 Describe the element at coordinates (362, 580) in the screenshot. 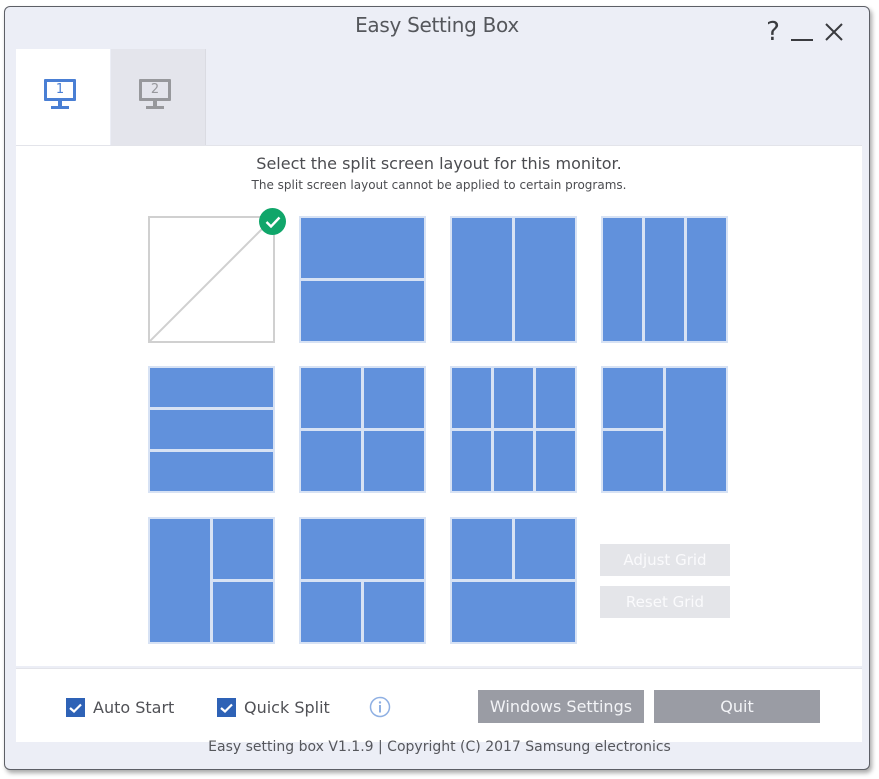

I see `layout-3-top-wide` at that location.